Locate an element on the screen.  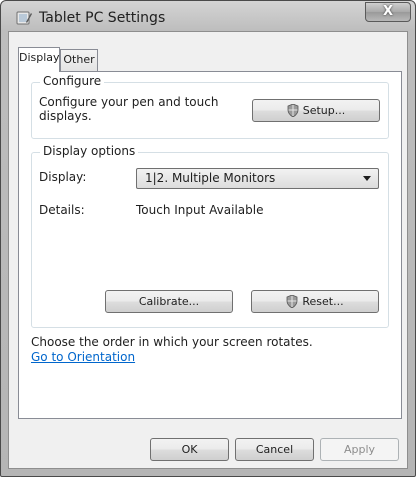
apply-button-label: Apply is located at coordinates (359, 449).